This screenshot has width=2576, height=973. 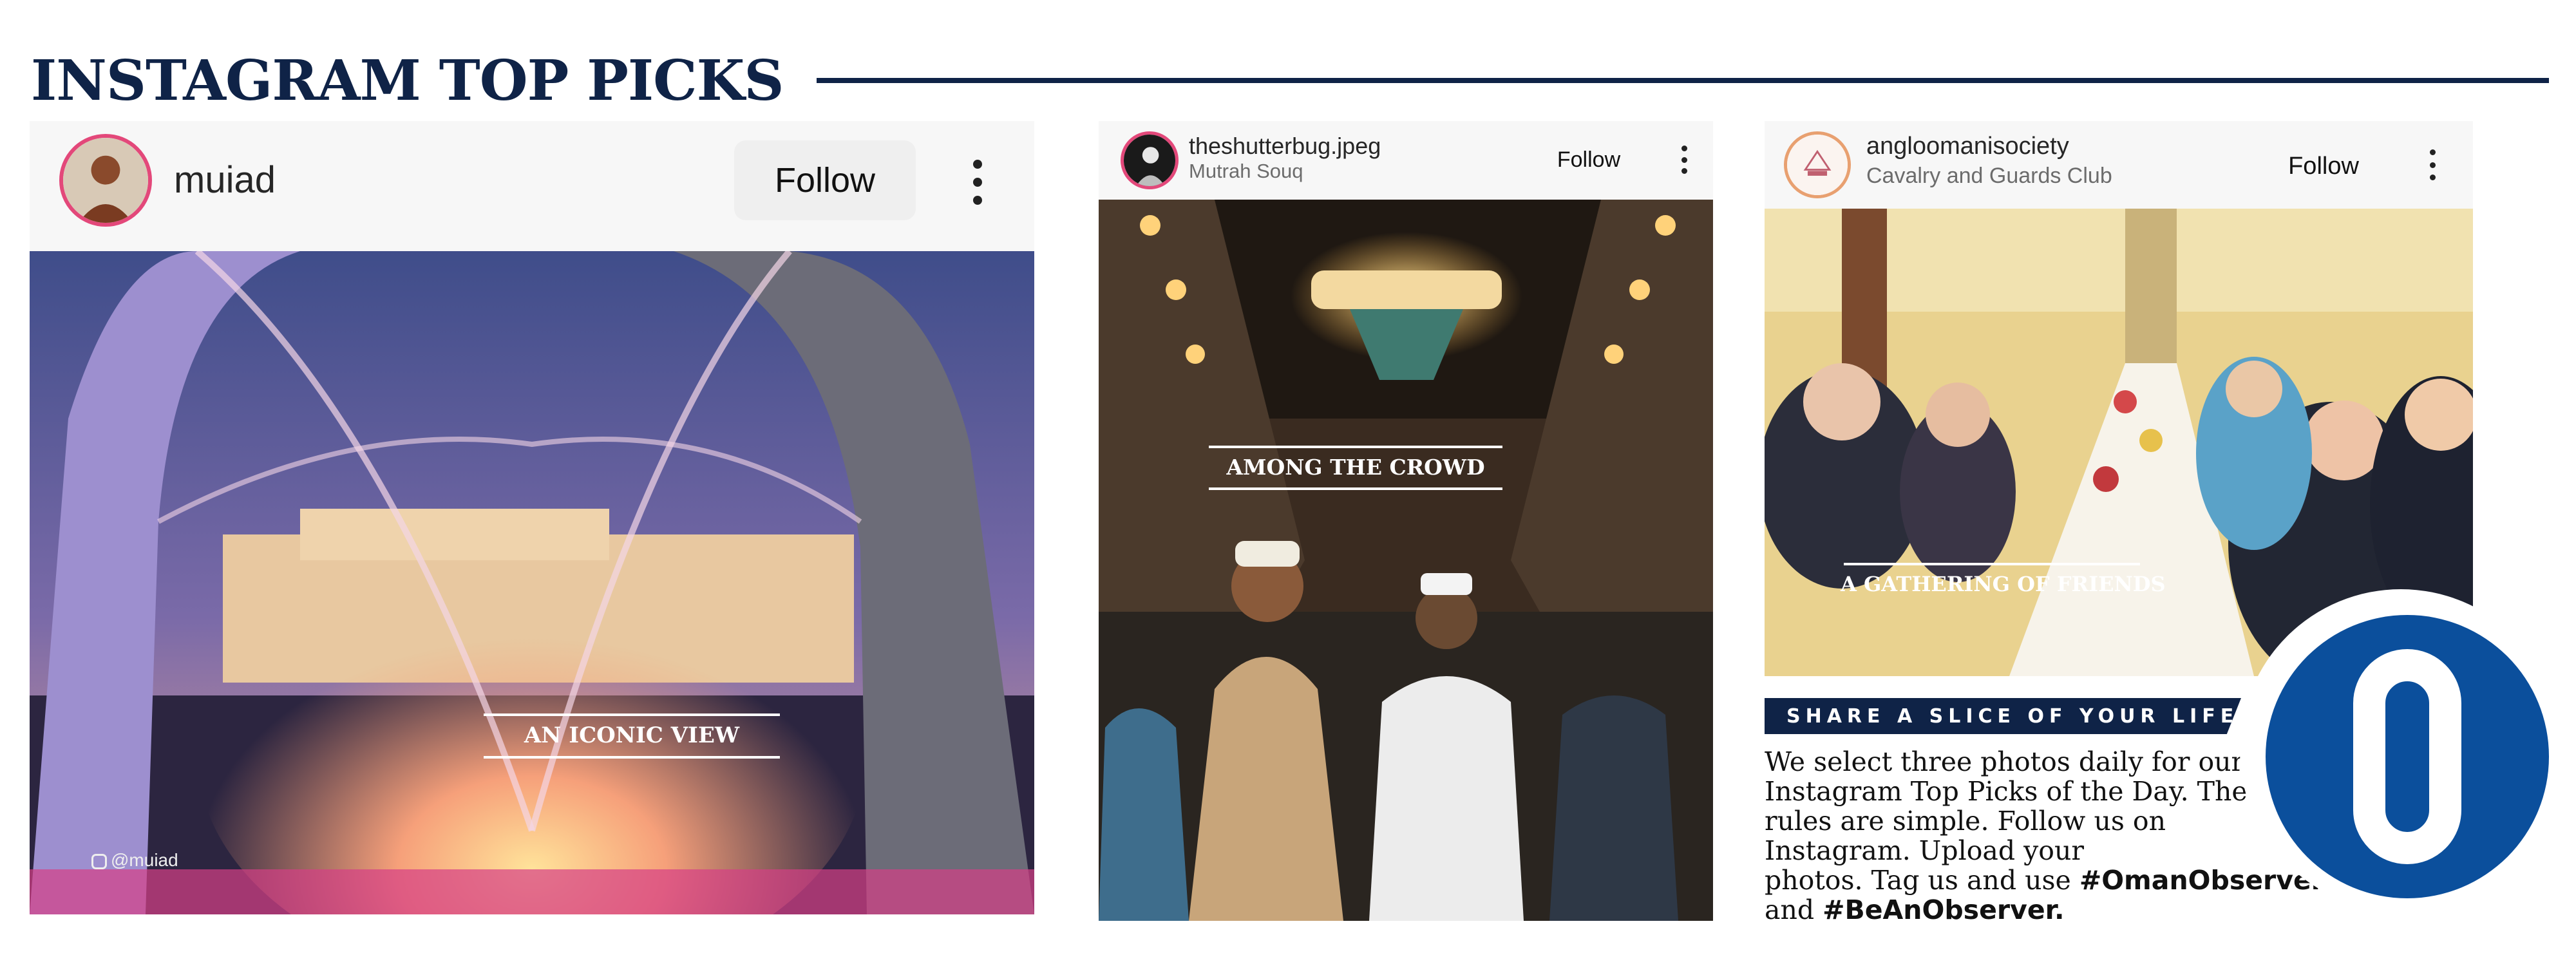 I want to click on post-username: theshutterbug.jpeg, so click(x=1285, y=146).